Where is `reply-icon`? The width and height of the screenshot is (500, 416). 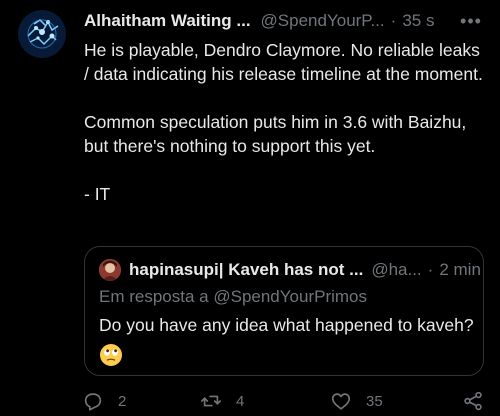 reply-icon is located at coordinates (93, 402).